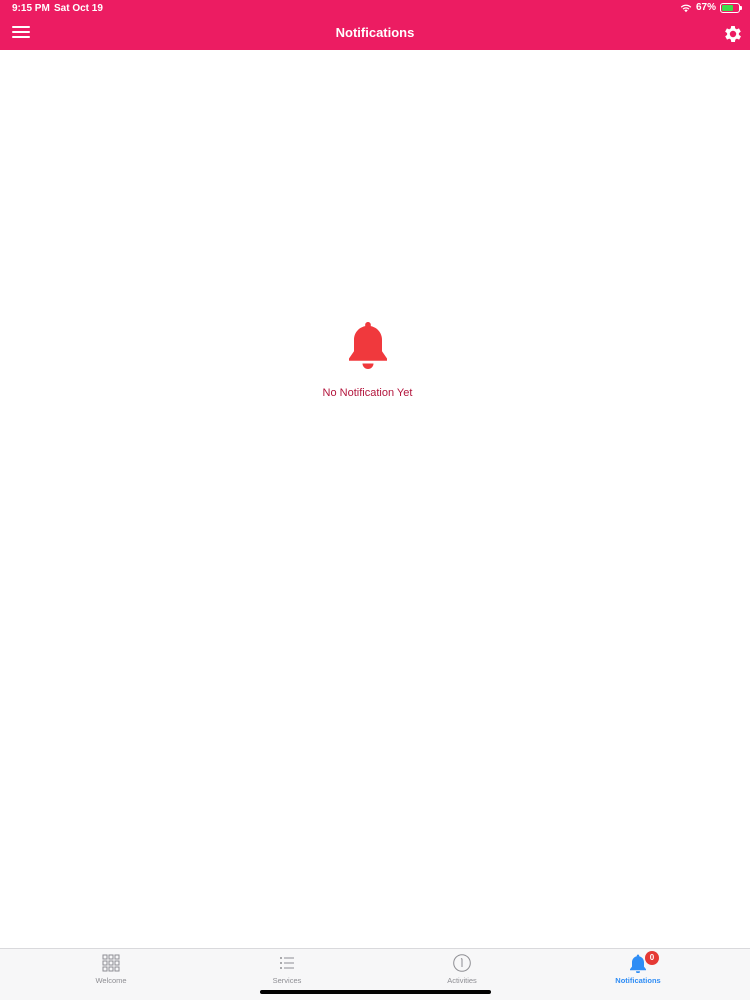 Image resolution: width=750 pixels, height=1000 pixels. What do you see at coordinates (111, 980) in the screenshot?
I see `tab-label: Welcome` at bounding box center [111, 980].